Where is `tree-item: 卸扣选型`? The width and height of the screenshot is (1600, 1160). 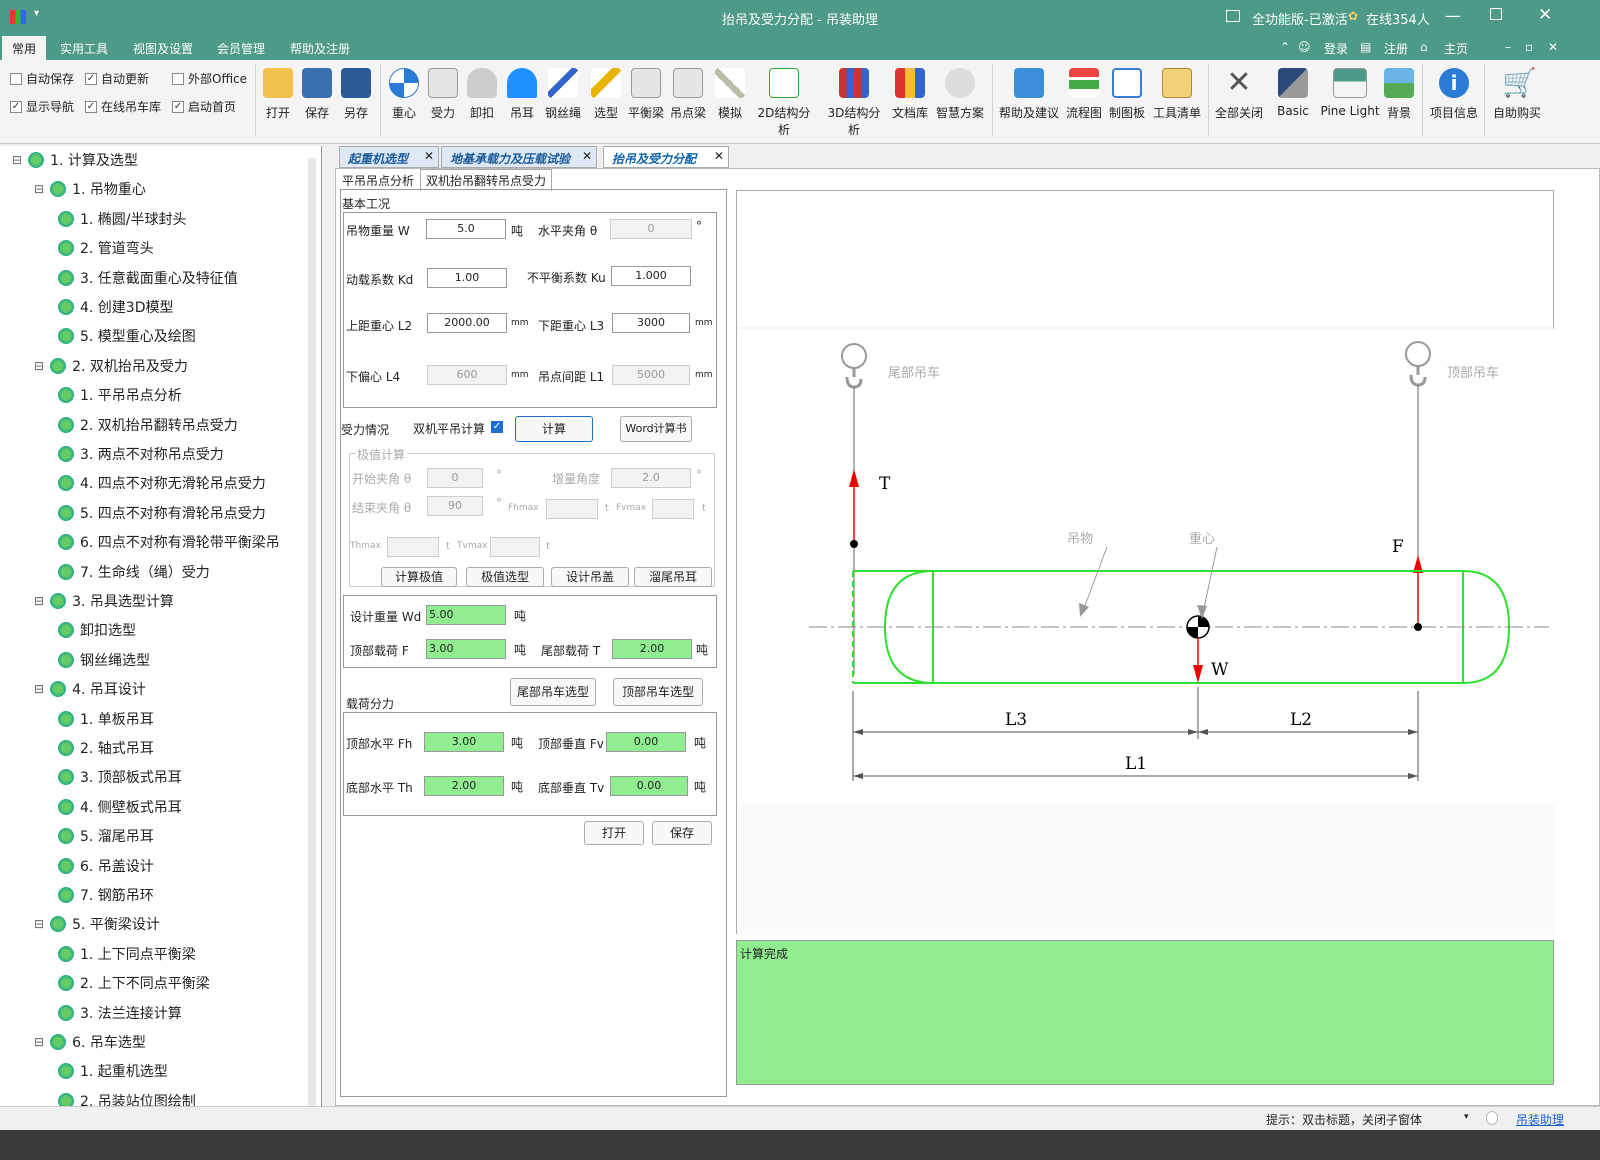 tree-item: 卸扣选型 is located at coordinates (97, 630).